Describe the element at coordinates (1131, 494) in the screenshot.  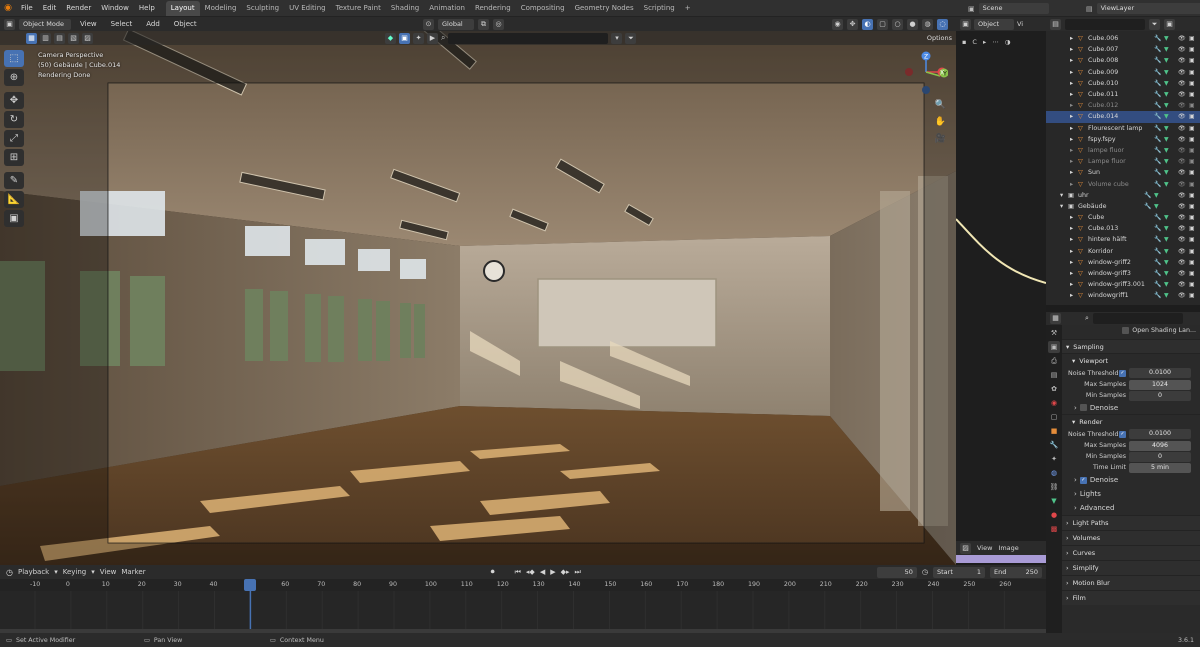
I see `lights-row: › Lights` at that location.